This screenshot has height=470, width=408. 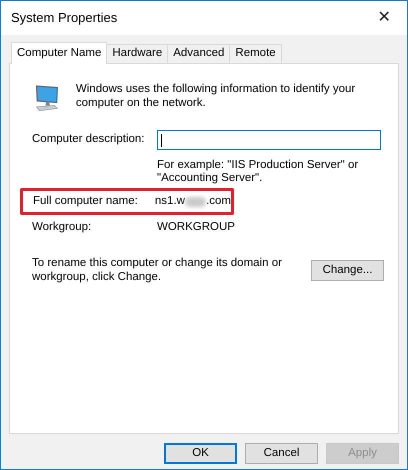 I want to click on tab: Hardware, so click(x=137, y=53).